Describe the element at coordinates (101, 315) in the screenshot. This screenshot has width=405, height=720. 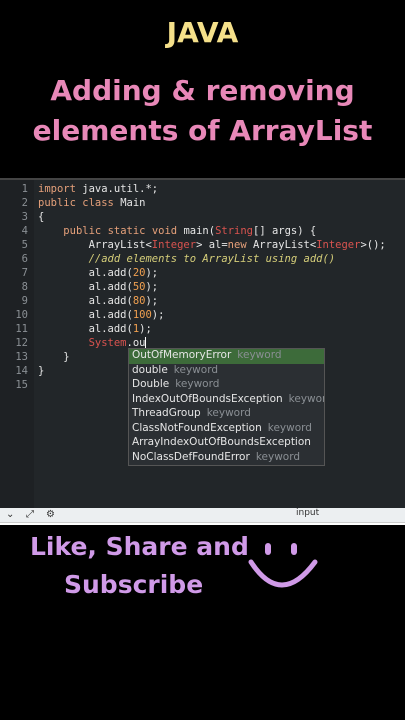
I see `code-line: al.add(100);` at that location.